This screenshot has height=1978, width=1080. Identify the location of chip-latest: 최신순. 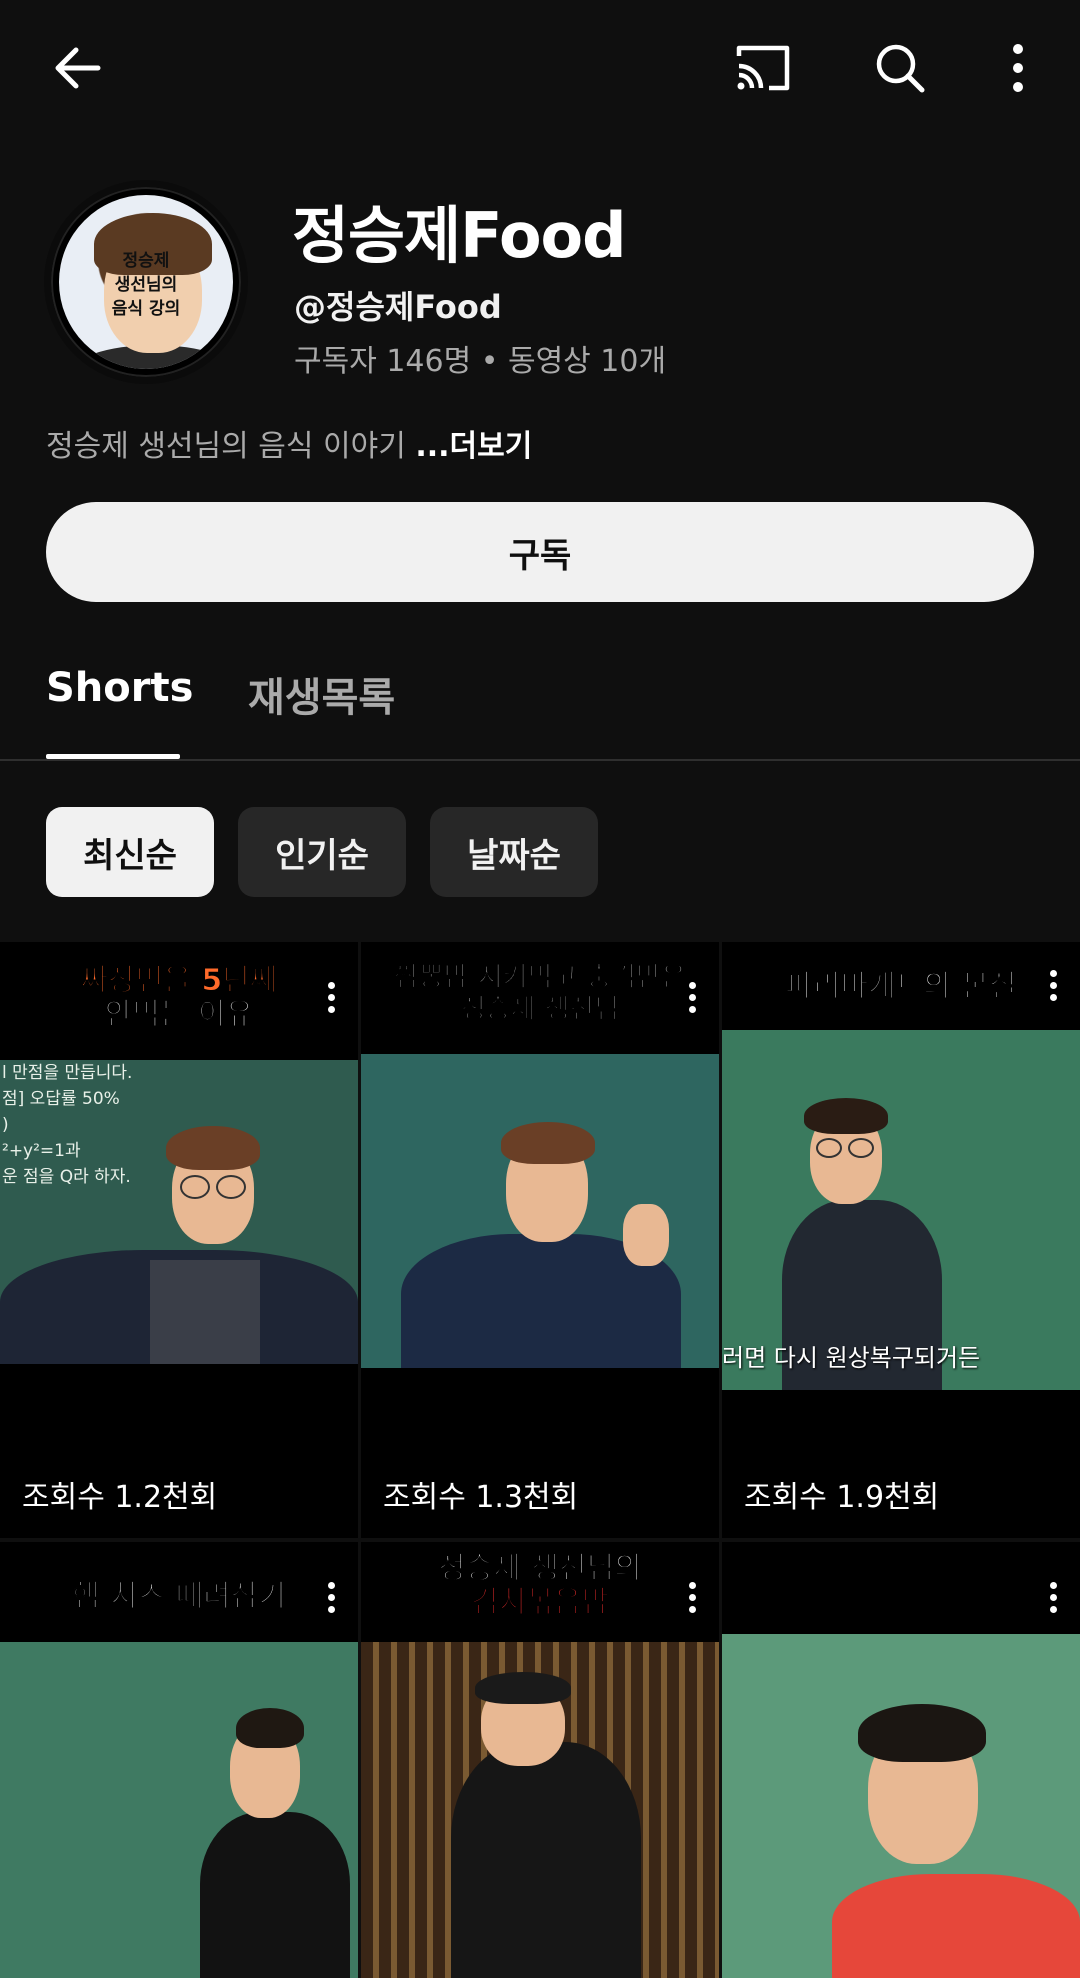
(130, 852).